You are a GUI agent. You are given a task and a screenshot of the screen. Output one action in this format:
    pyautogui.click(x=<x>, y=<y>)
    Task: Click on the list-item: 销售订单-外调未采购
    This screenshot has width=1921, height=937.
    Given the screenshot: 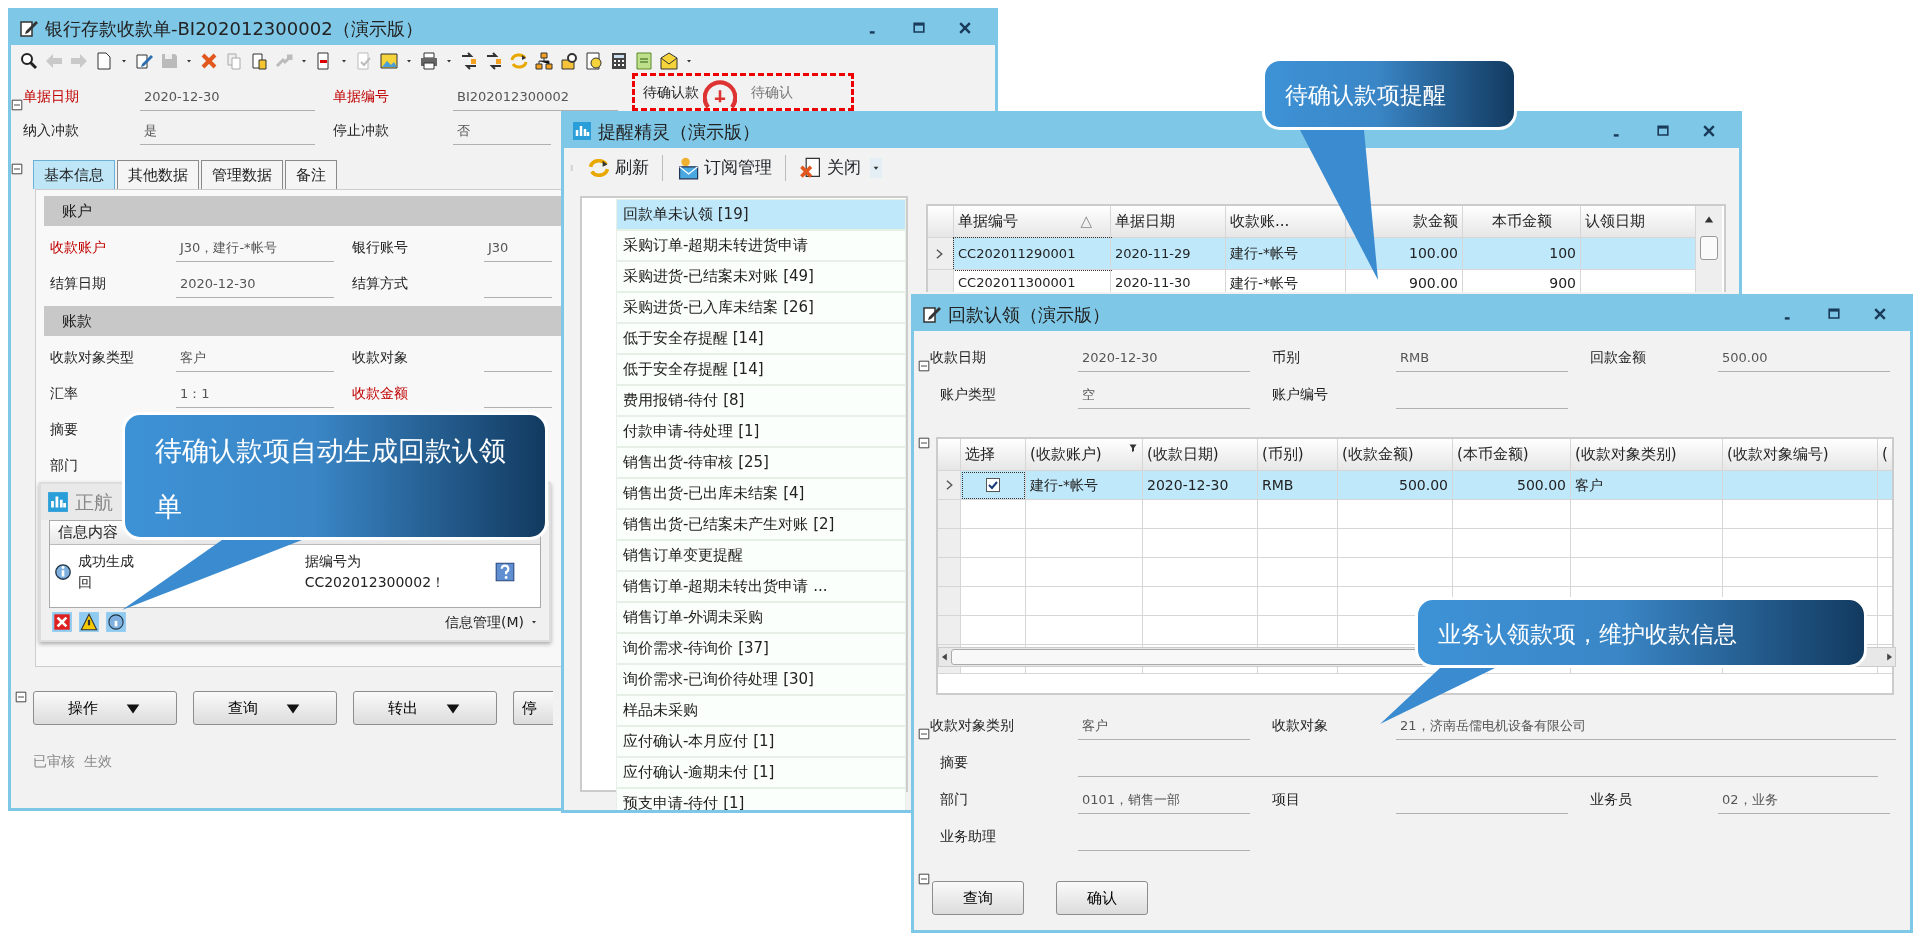 What is the action you would take?
    pyautogui.click(x=761, y=617)
    